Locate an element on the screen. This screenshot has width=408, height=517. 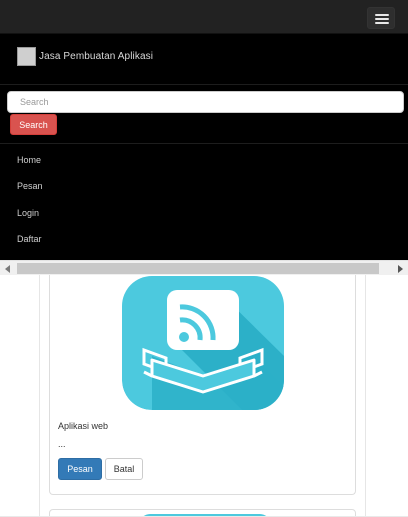
order-button: Pesan is located at coordinates (80, 469).